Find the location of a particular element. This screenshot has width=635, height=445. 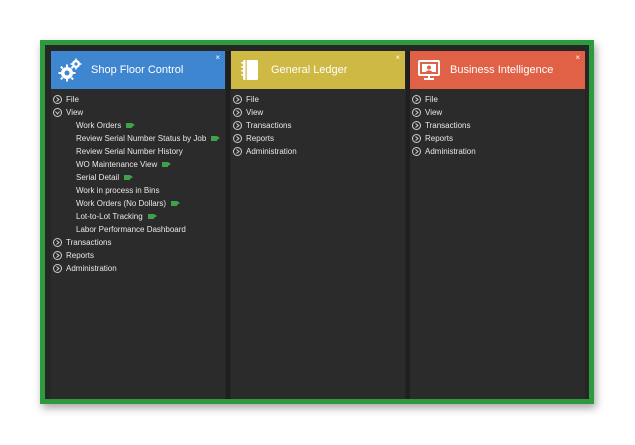

submenu-item-wo-maintenance-view: WO Maintenance View is located at coordinates (138, 164).